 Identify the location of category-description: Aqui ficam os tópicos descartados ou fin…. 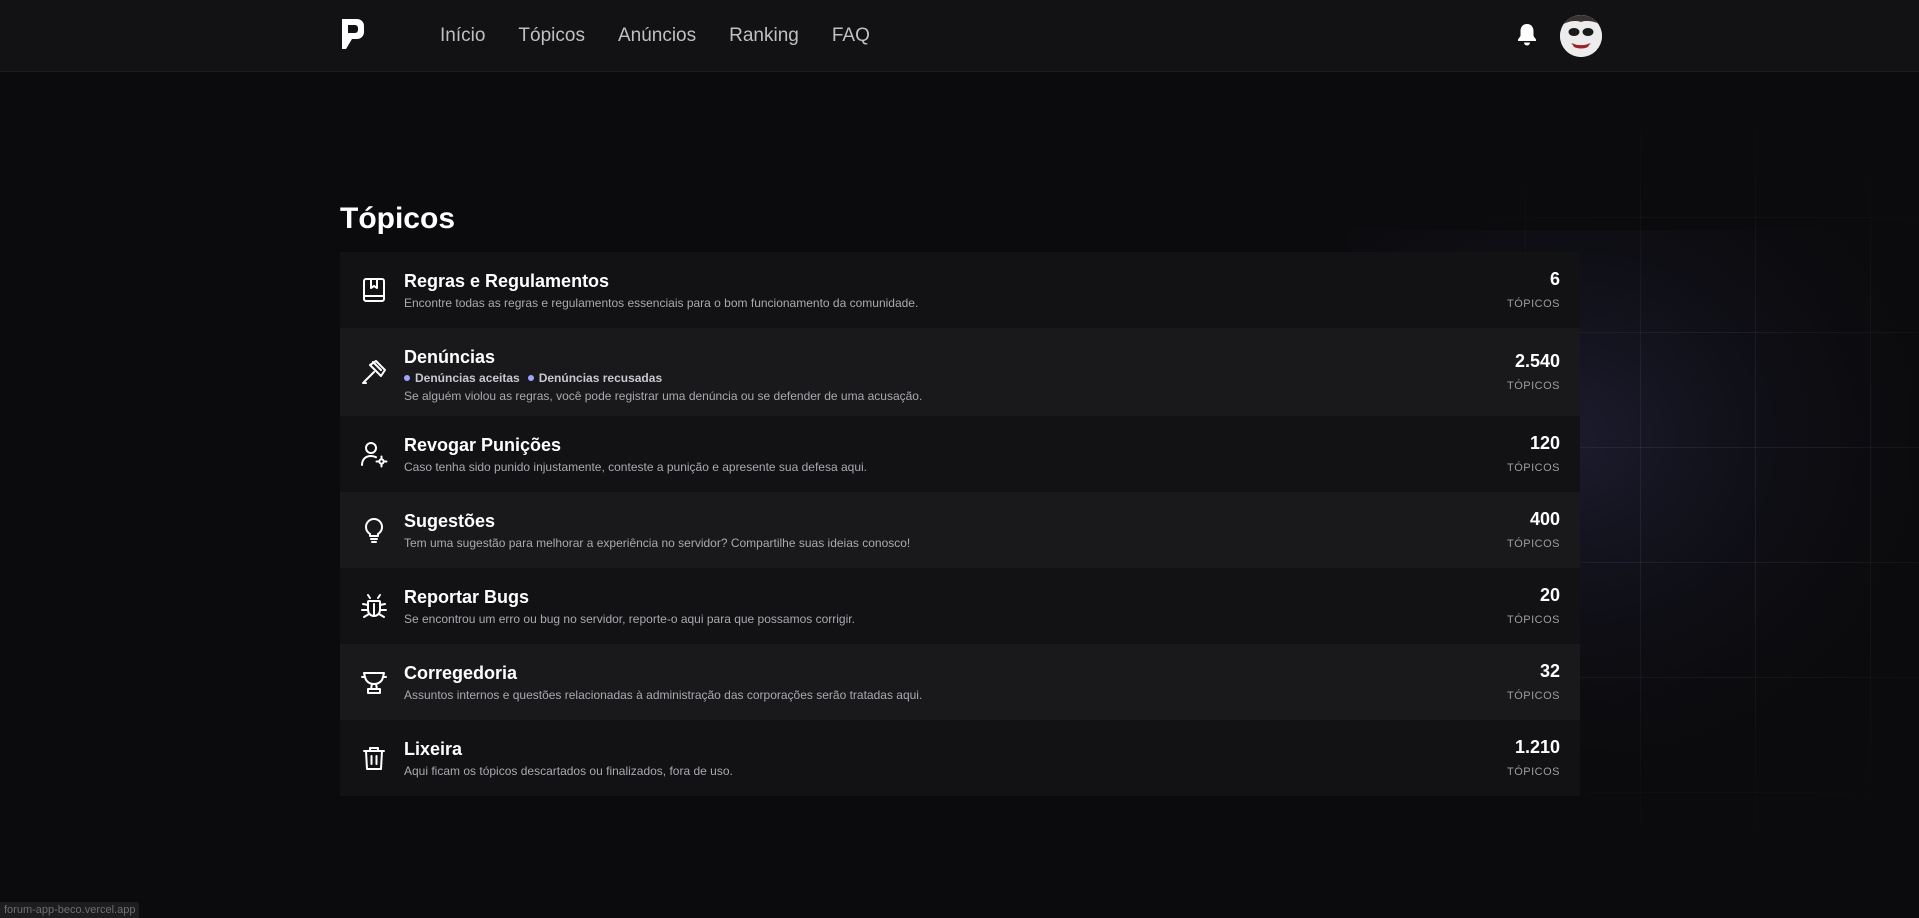
(568, 771).